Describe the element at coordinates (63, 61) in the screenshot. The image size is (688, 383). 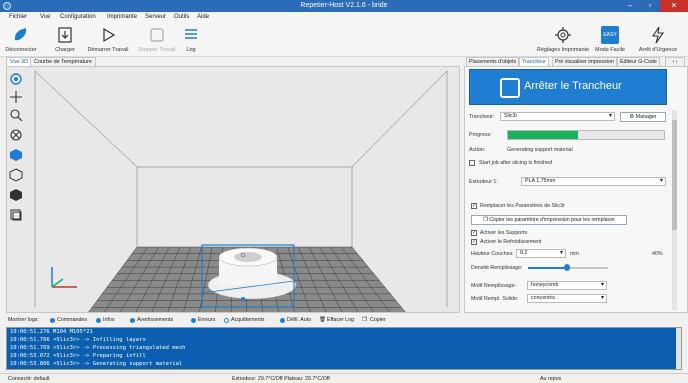
I see `tab-temperature-curve: Courbe de Température` at that location.